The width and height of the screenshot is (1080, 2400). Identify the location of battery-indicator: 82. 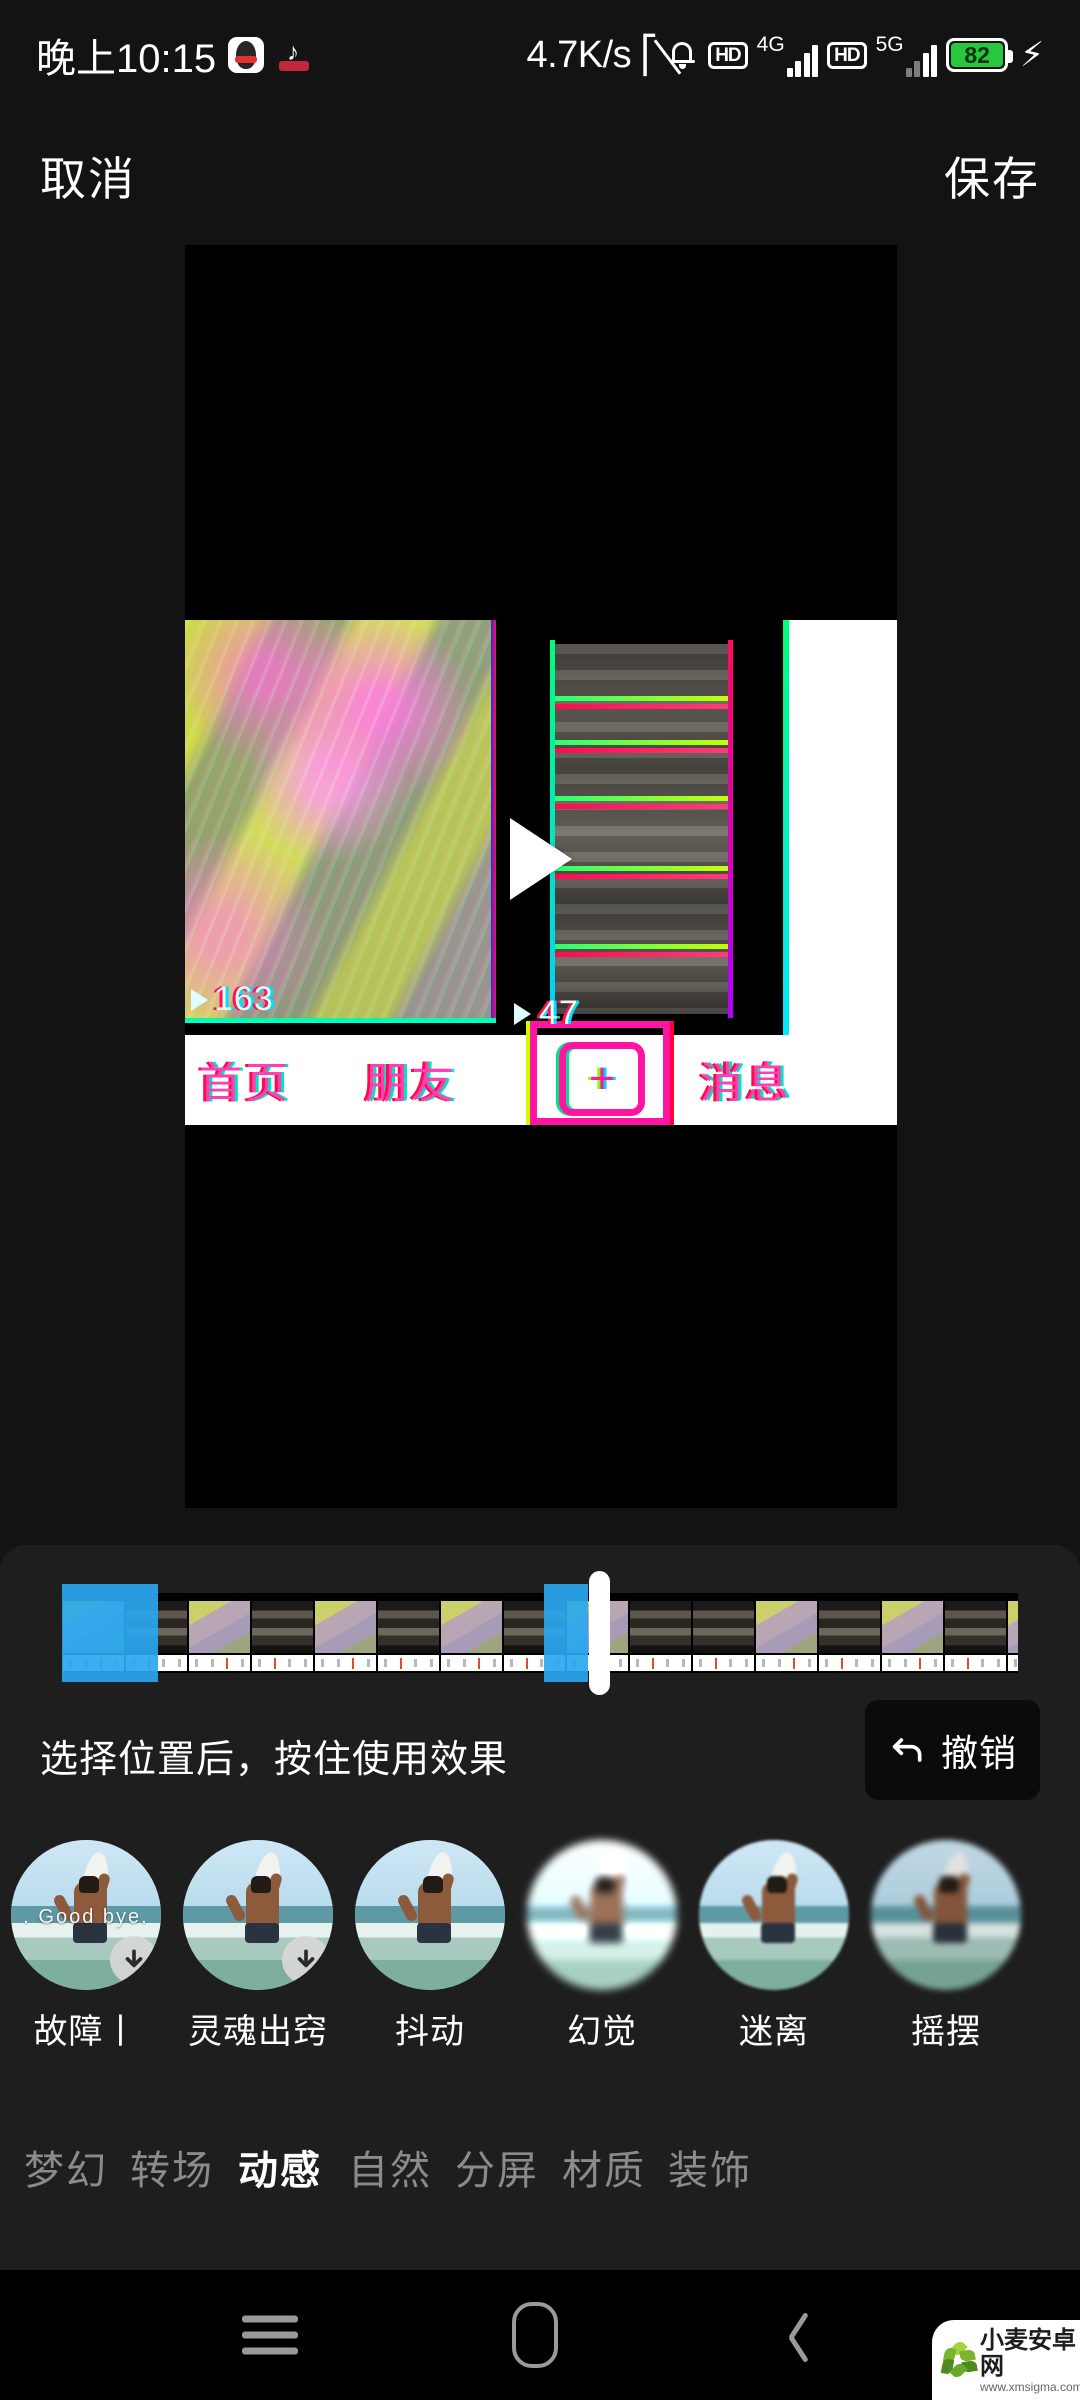
(980, 55).